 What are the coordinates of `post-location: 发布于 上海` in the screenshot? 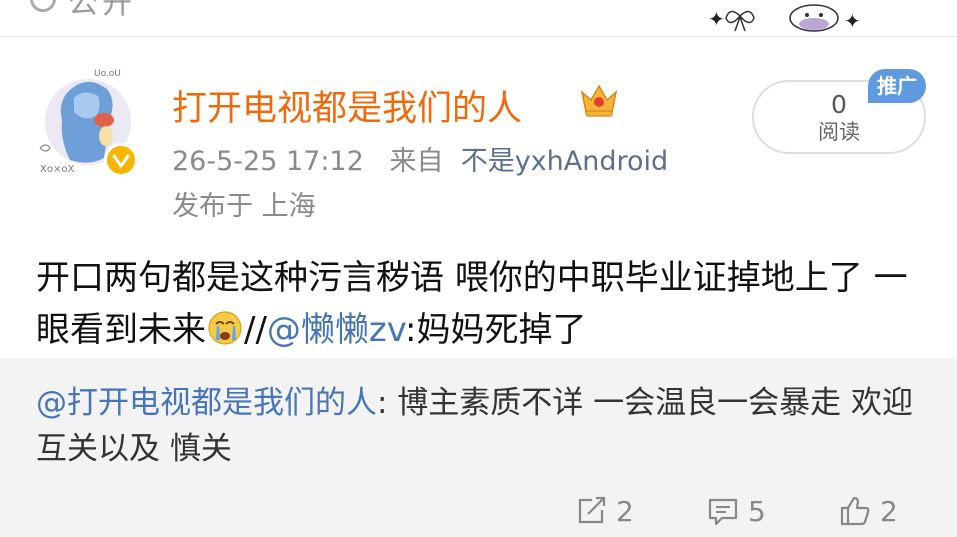 It's located at (244, 206).